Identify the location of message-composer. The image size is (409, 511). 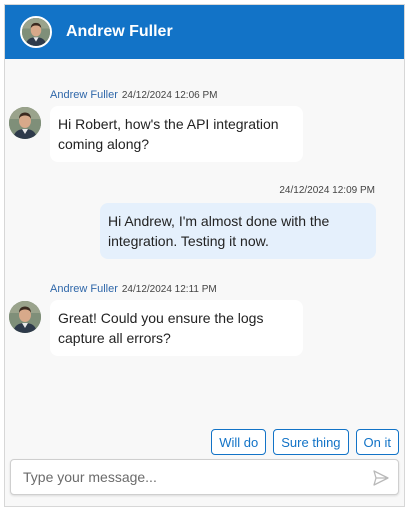
(204, 477).